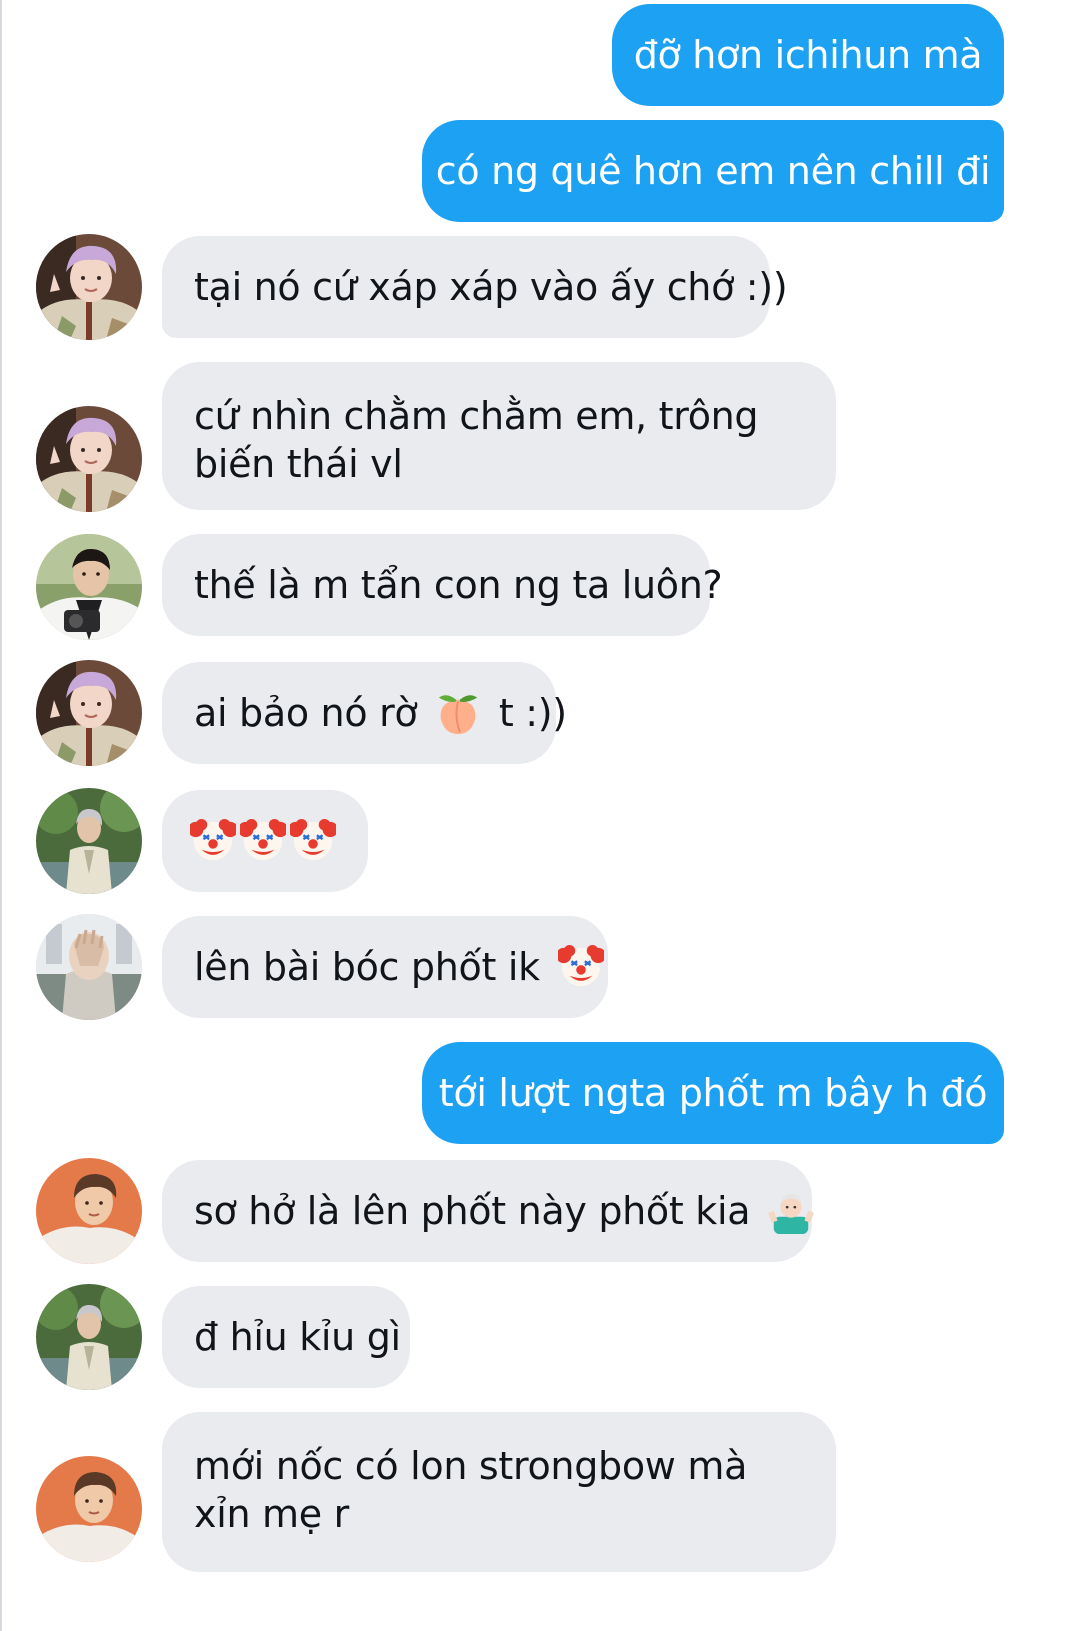 Image resolution: width=1080 pixels, height=1631 pixels. I want to click on incoming-message-bubble: sơ hở là lên phốt này phốt kia, so click(488, 1211).